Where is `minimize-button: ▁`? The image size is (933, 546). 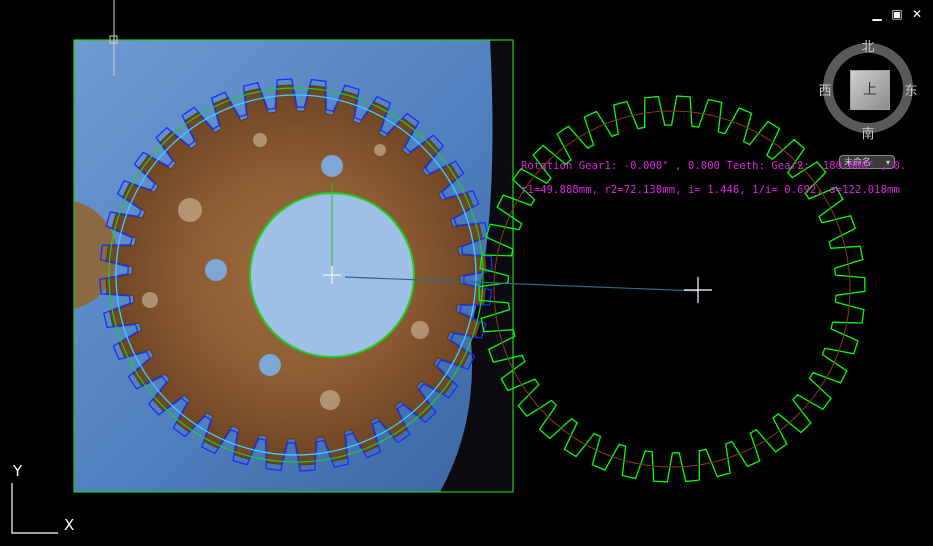 minimize-button: ▁ is located at coordinates (877, 14).